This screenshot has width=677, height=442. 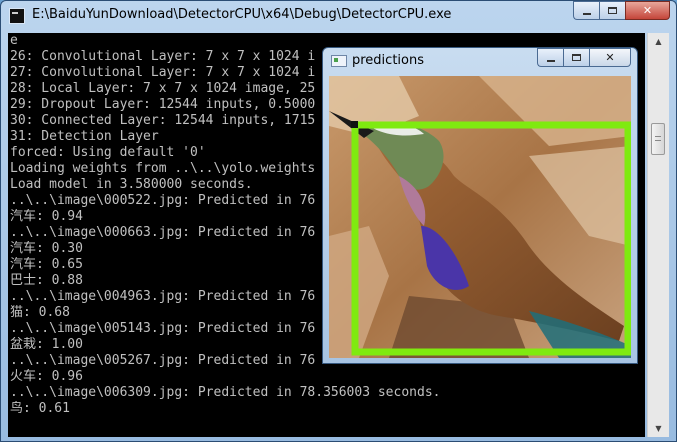 What do you see at coordinates (658, 41) in the screenshot?
I see `scroll-up-arrow-icon: ▲` at bounding box center [658, 41].